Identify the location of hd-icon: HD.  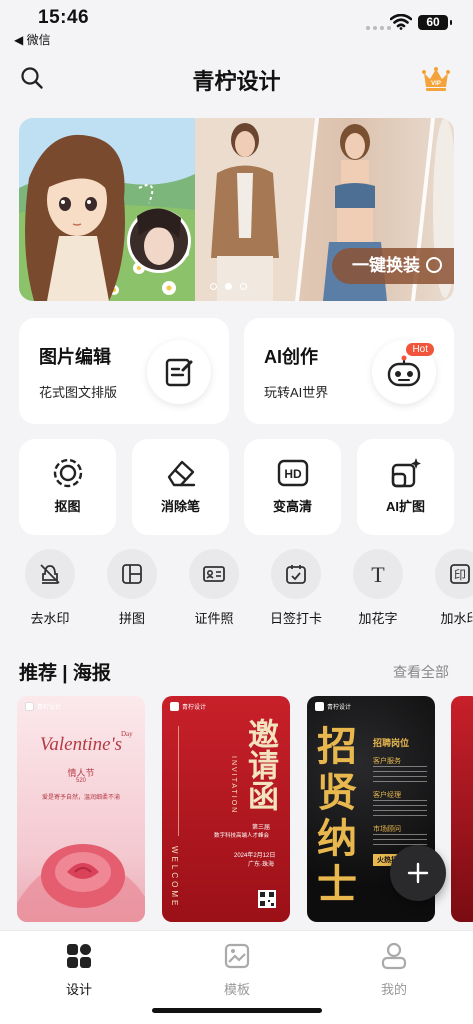
(293, 473).